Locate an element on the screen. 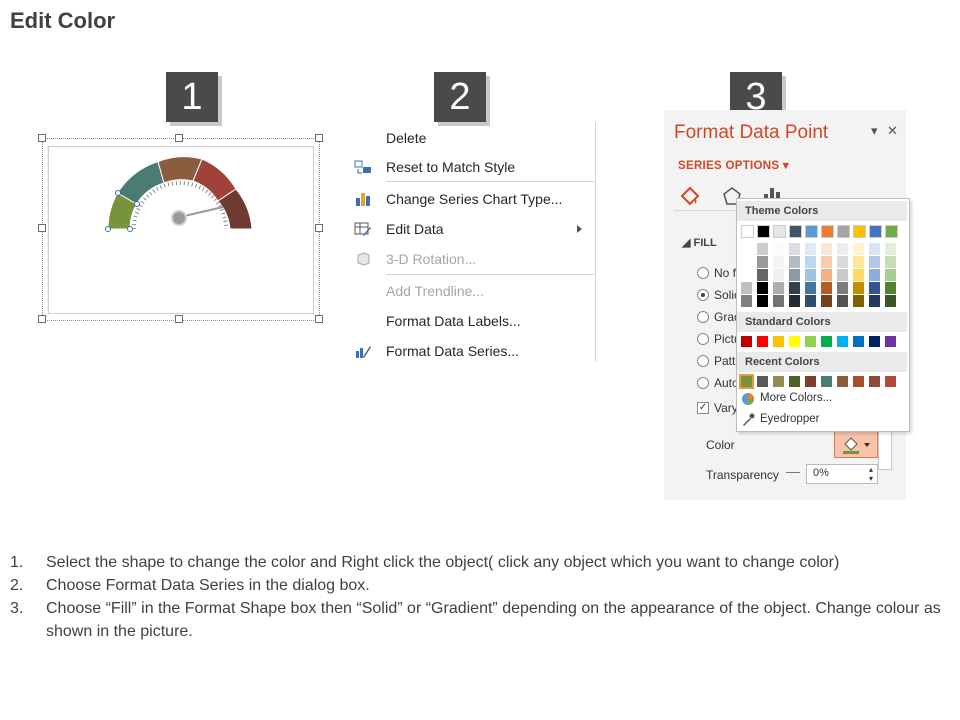 This screenshot has height=720, width=960. gauge-graphic is located at coordinates (180, 228).